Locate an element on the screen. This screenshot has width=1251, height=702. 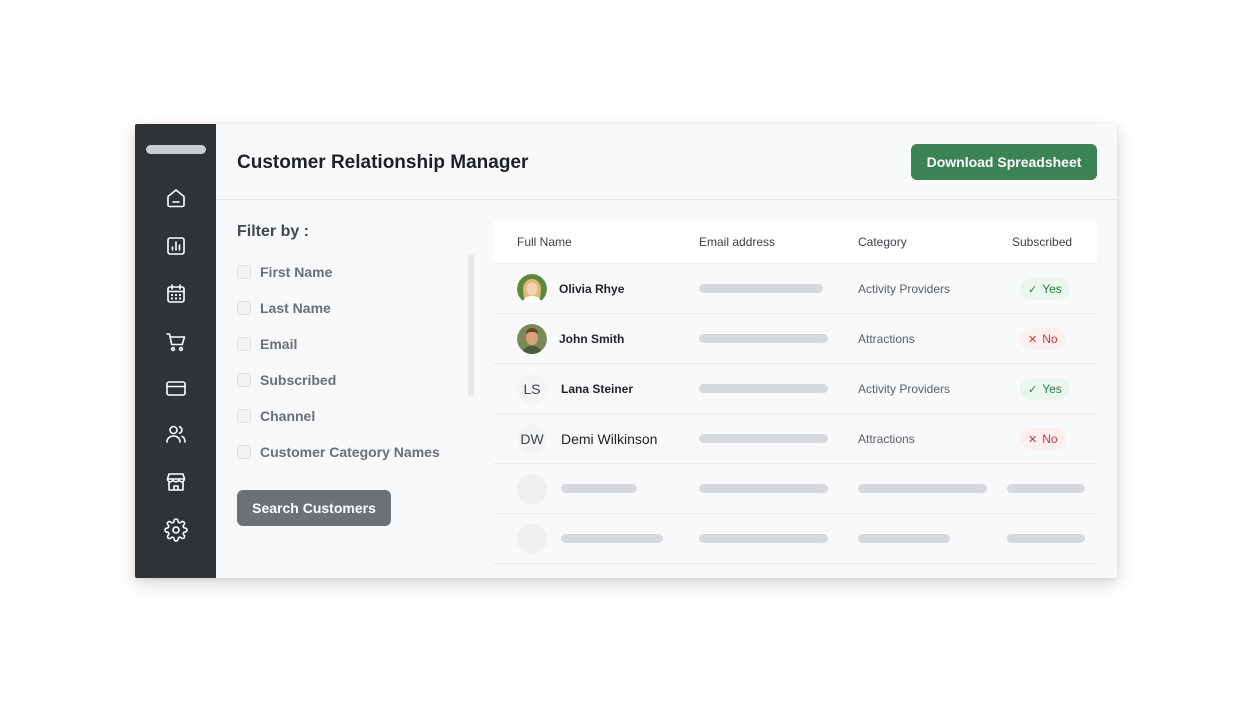
table-row: DW Demi Wilkinson Attractions ✕ No is located at coordinates (795, 439).